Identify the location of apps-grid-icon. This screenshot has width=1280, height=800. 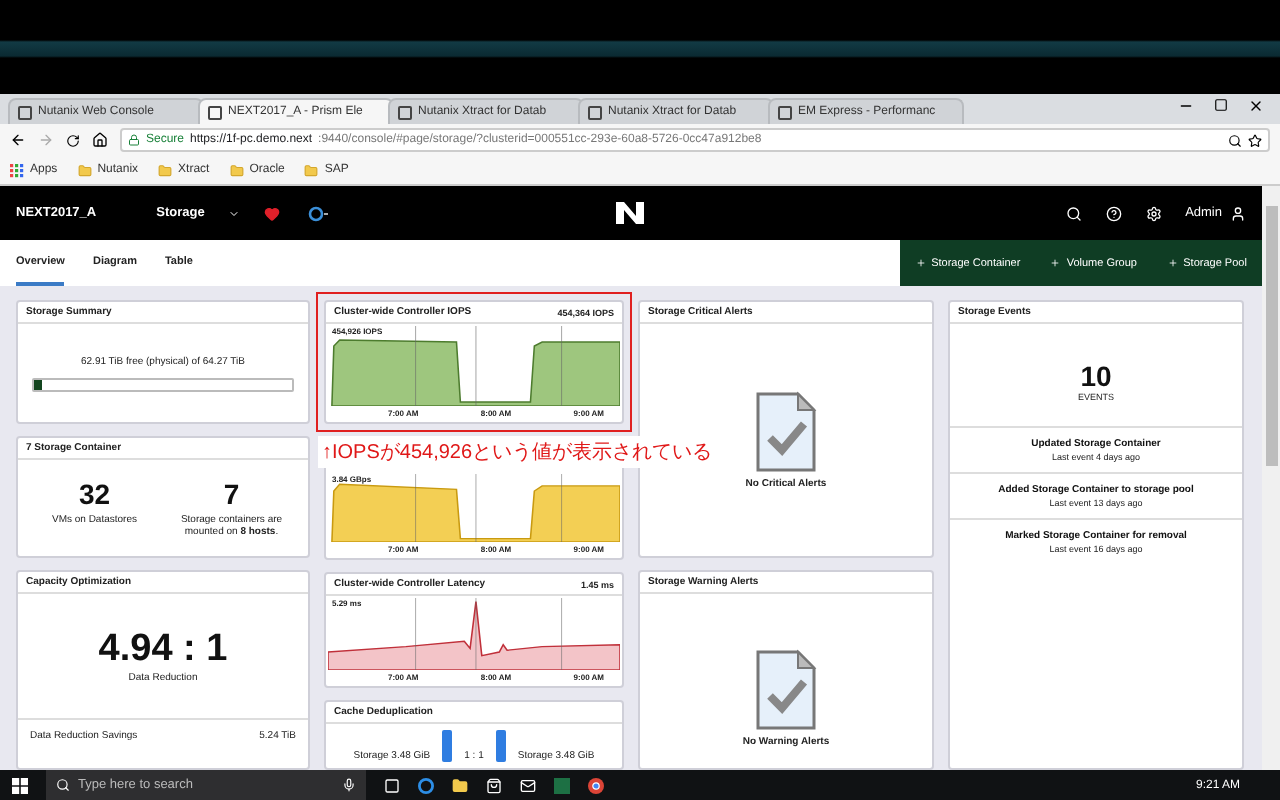
(17, 170).